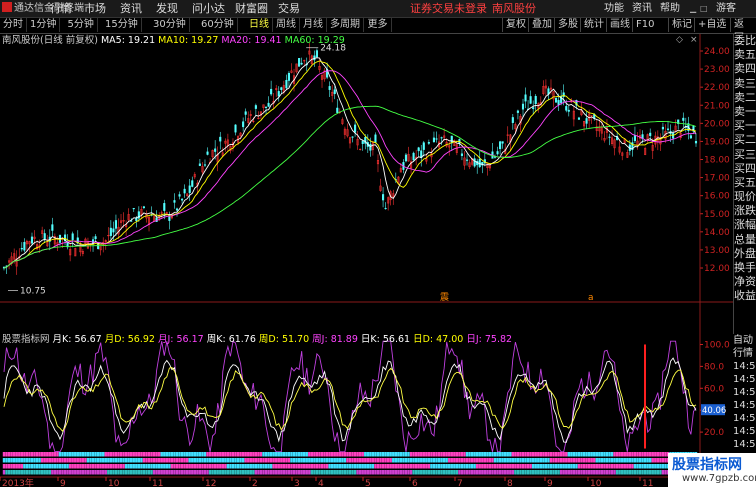  I want to click on toolbar-标记: 标记, so click(681, 25).